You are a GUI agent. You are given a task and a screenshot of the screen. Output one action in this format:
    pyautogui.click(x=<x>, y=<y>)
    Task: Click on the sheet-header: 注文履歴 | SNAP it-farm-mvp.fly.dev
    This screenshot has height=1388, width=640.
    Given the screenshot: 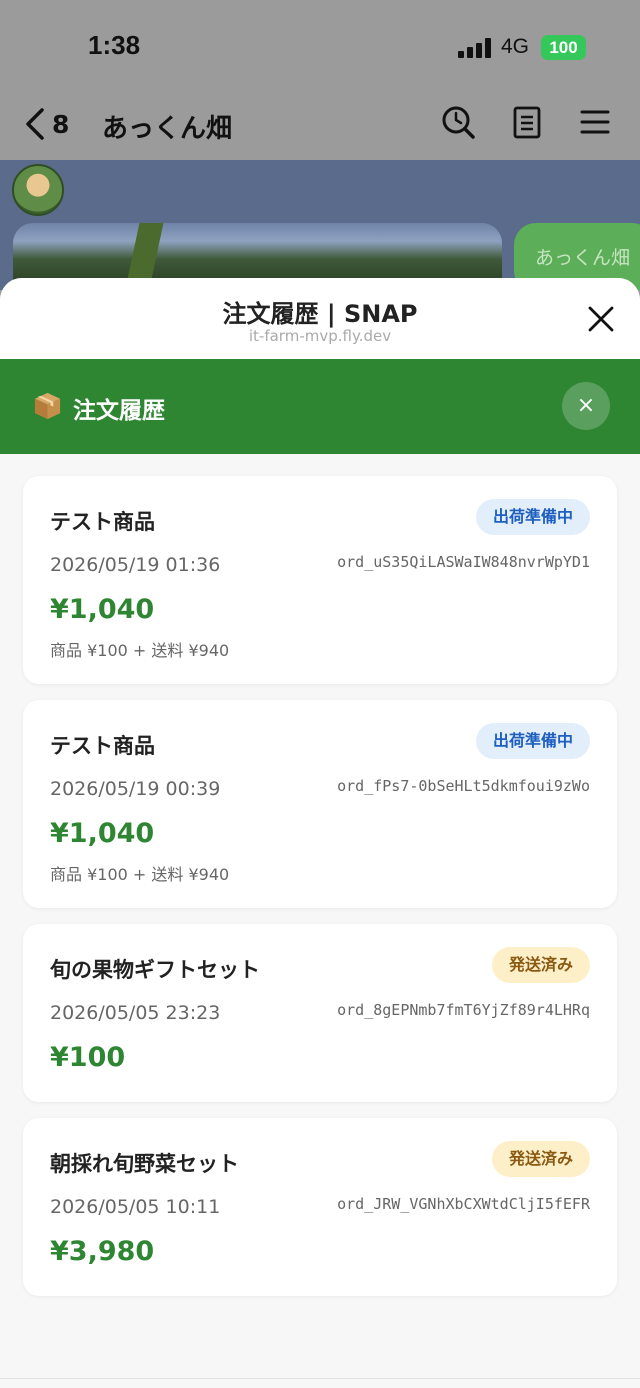 What is the action you would take?
    pyautogui.click(x=320, y=318)
    